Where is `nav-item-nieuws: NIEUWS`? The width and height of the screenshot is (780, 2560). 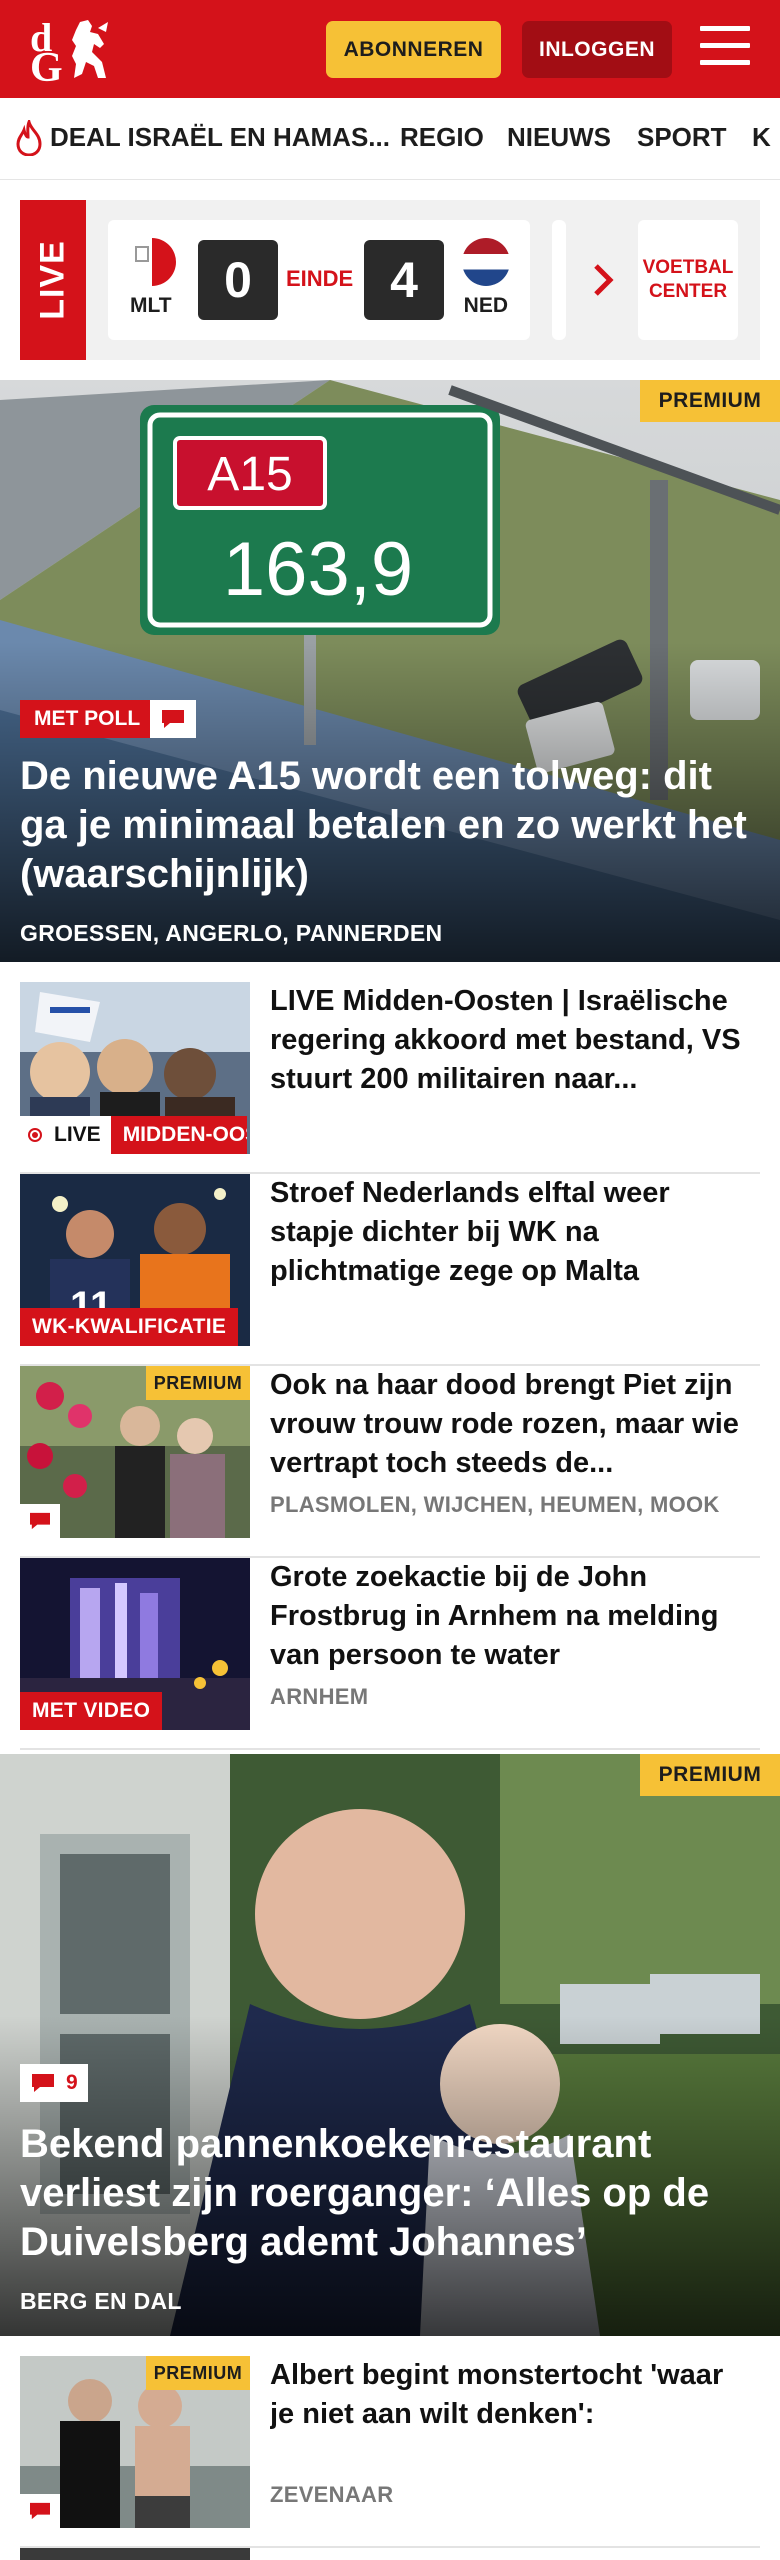
nav-item-nieuws: NIEUWS is located at coordinates (559, 137).